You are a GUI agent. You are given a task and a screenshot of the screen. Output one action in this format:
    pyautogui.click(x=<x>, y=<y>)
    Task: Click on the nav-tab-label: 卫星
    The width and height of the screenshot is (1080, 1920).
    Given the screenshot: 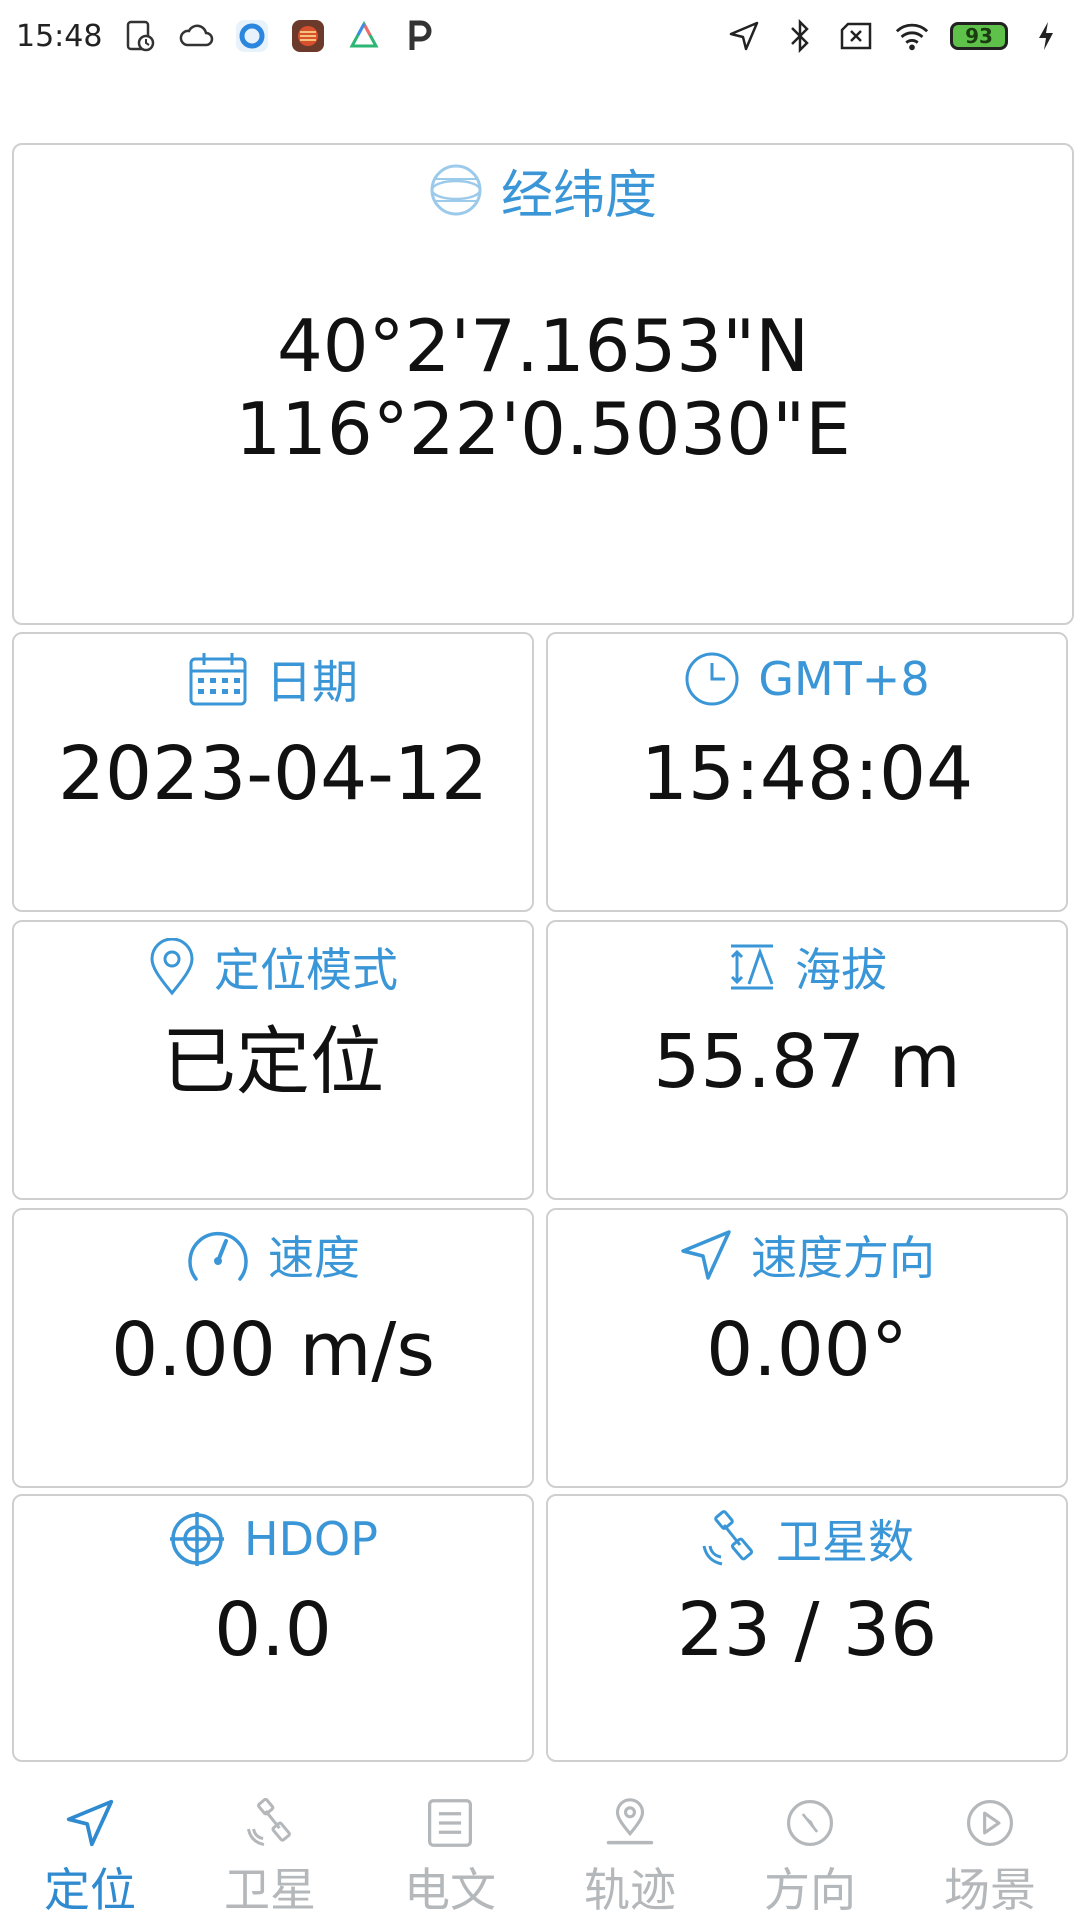 What is the action you would take?
    pyautogui.click(x=270, y=1890)
    